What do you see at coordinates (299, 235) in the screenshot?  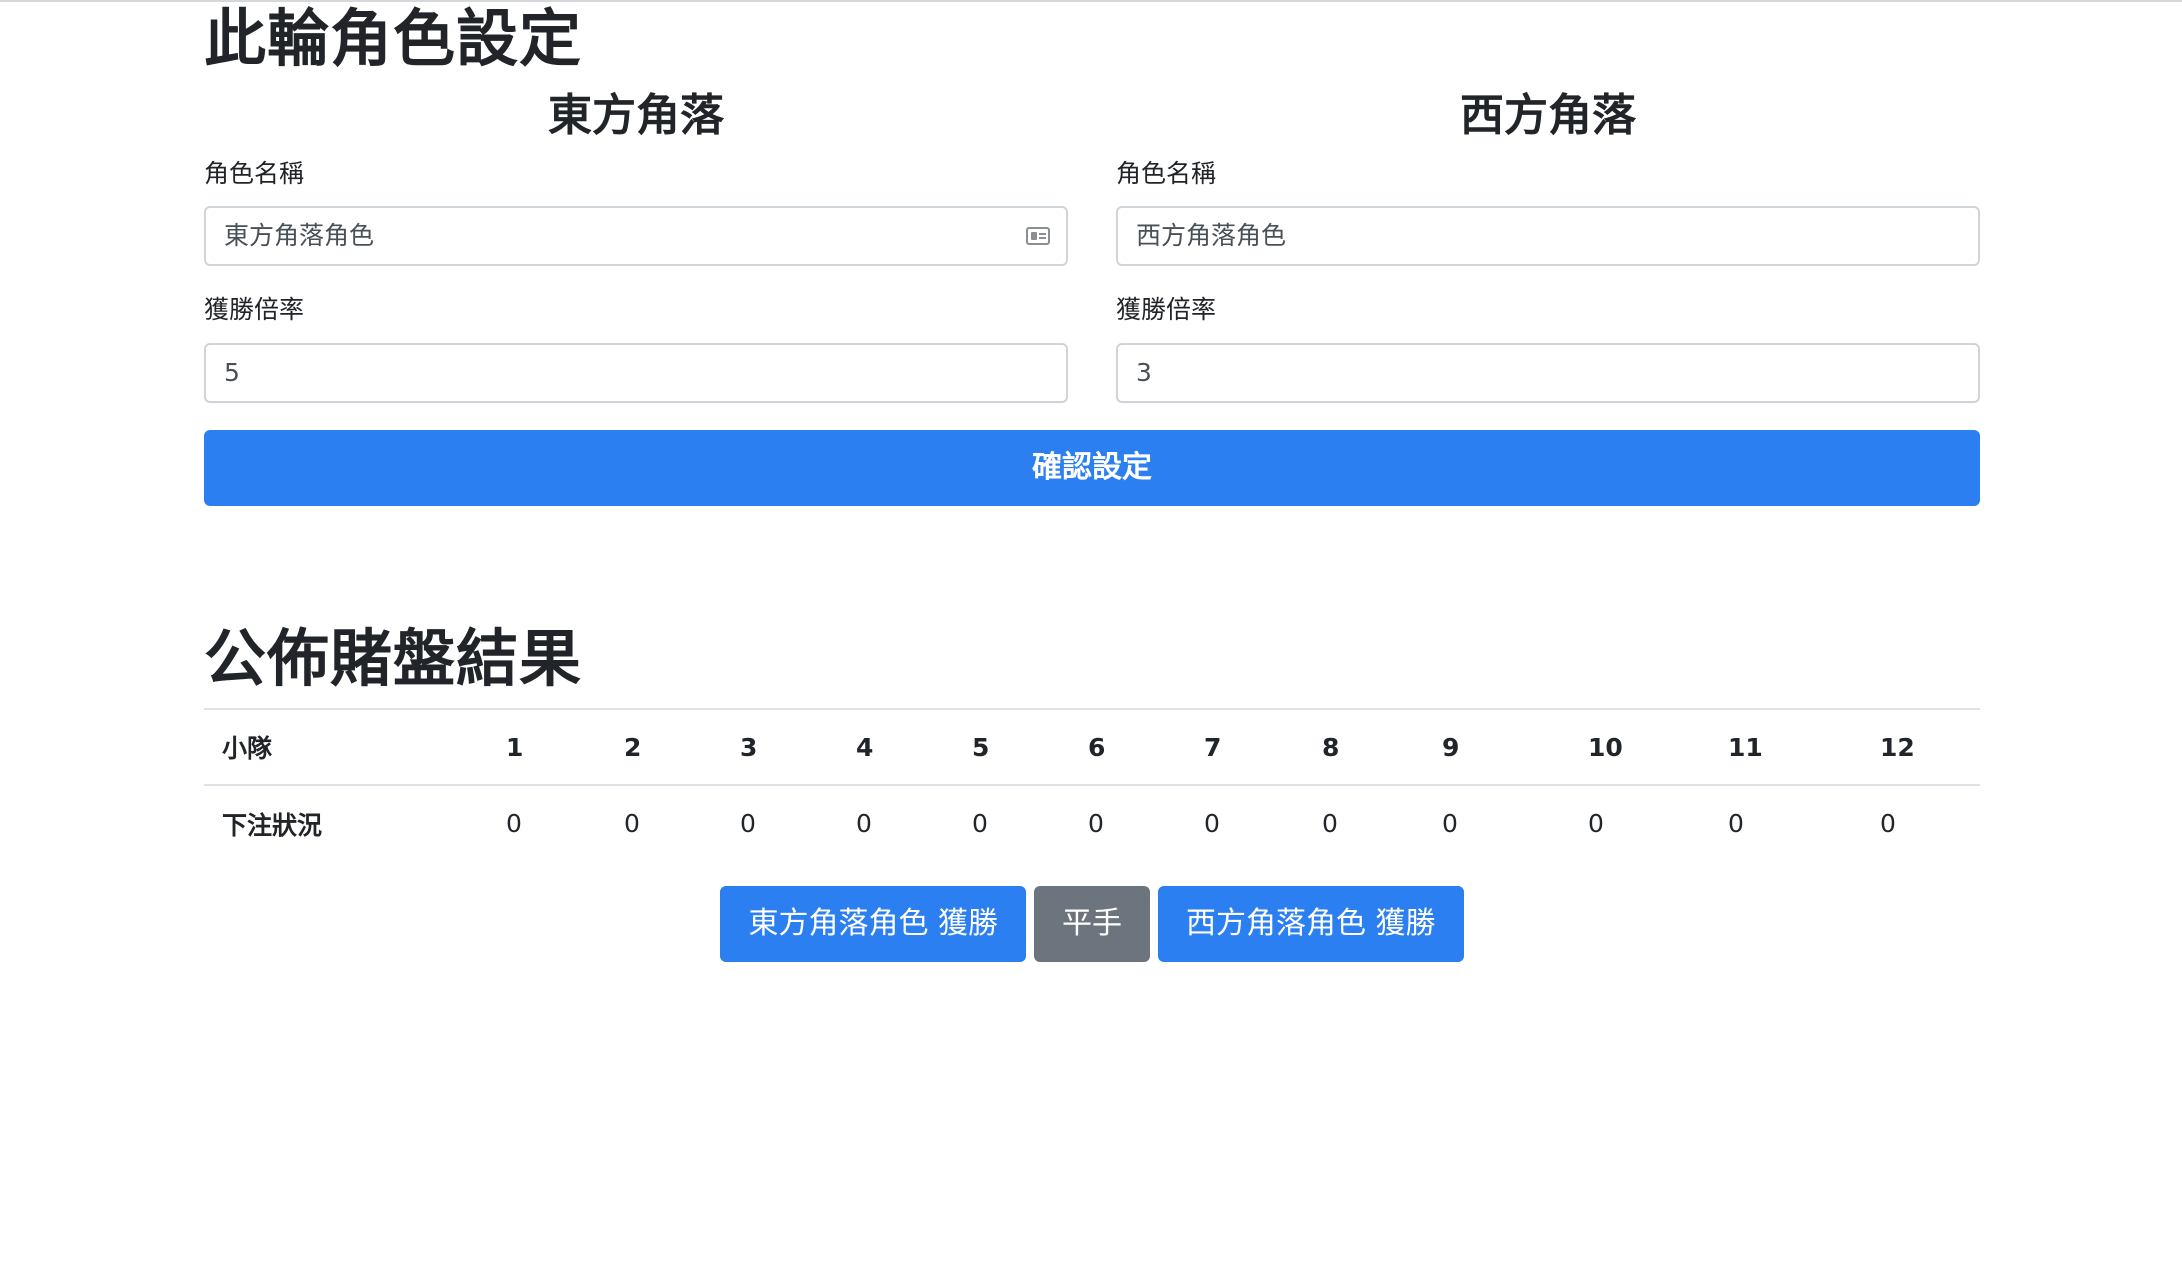 I see `east-name-value: 東方角落角色` at bounding box center [299, 235].